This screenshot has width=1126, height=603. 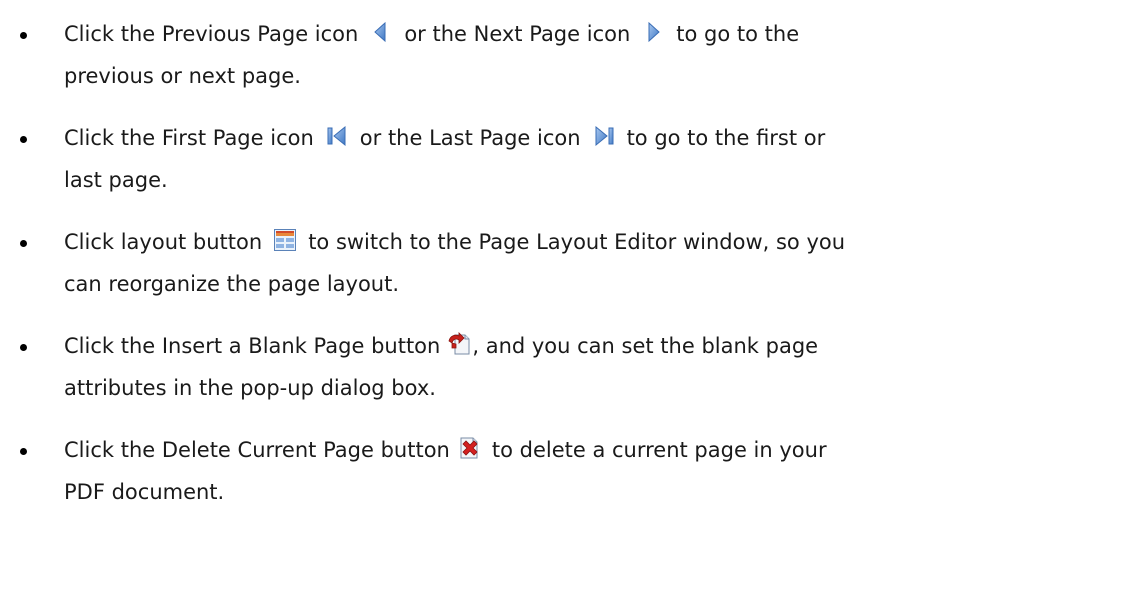 What do you see at coordinates (469, 448) in the screenshot?
I see `delete-page-icon` at bounding box center [469, 448].